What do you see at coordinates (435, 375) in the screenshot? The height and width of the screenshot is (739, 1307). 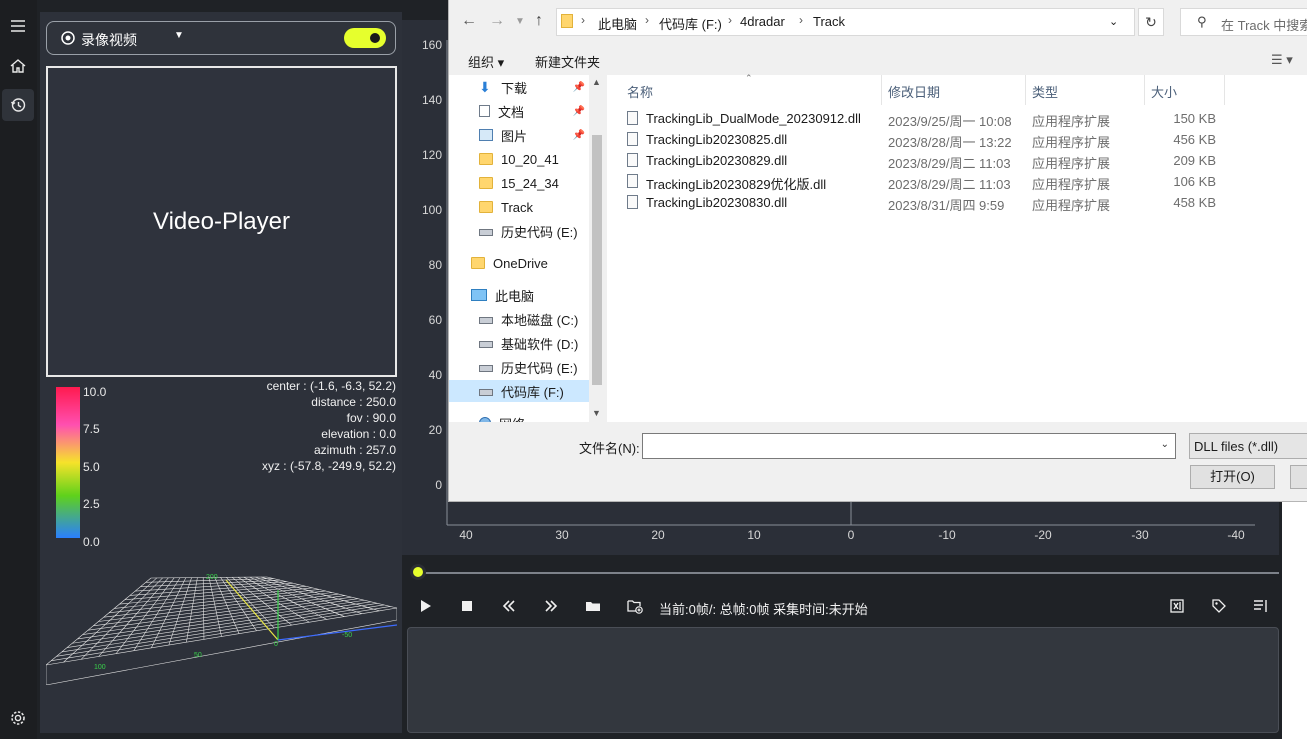 I see `y-tick: 40` at bounding box center [435, 375].